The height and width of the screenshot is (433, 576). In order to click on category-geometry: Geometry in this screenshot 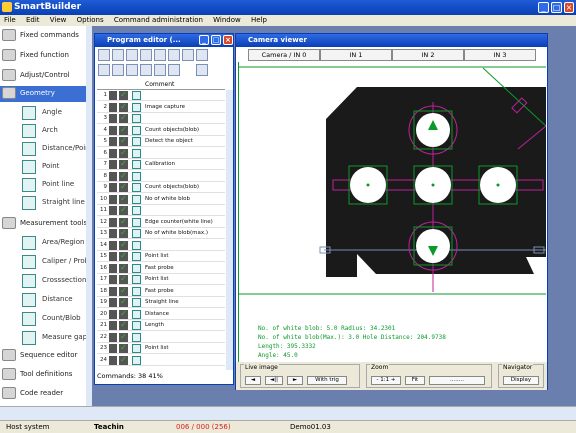, I will do `click(46, 94)`.